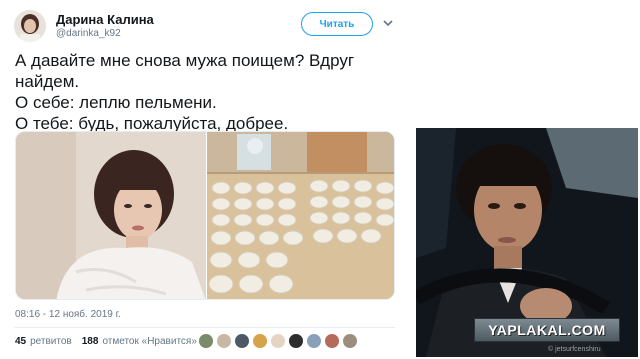  Describe the element at coordinates (51, 341) in the screenshot. I see `retweets-label: ретвитов` at that location.